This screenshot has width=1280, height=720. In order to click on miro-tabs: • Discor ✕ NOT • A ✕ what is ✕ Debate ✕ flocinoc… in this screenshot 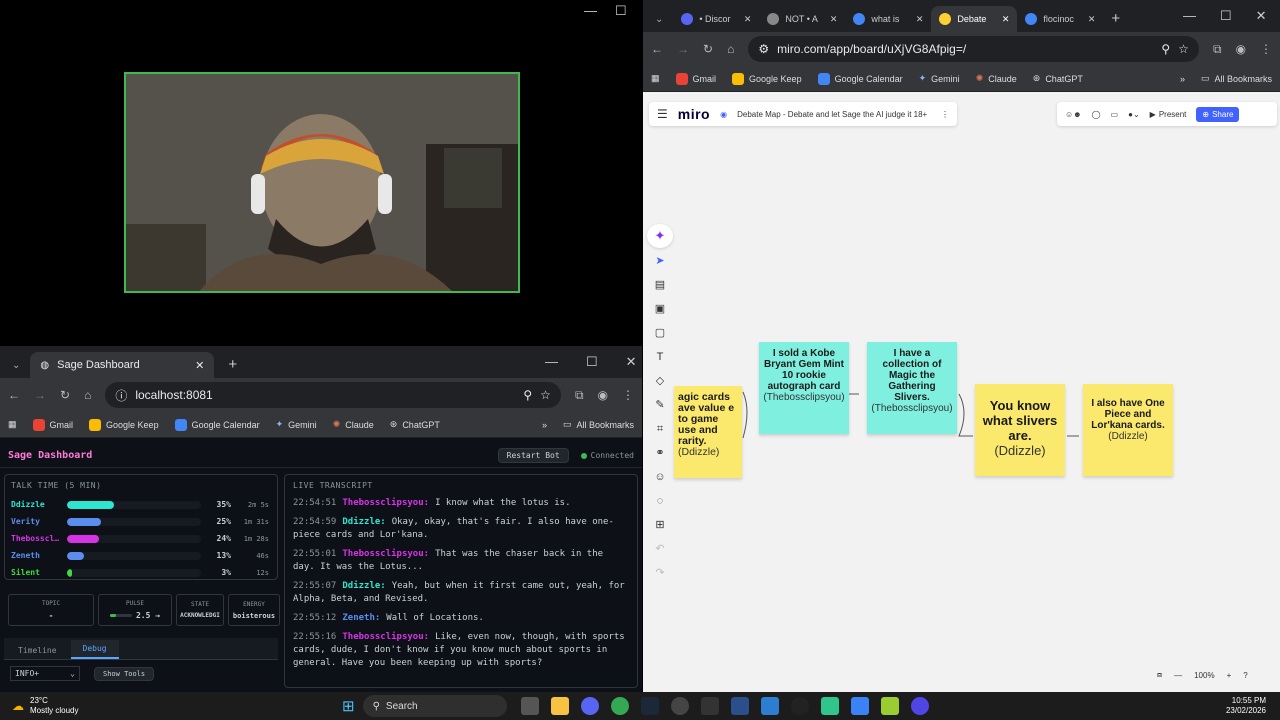, I will do `click(888, 16)`.